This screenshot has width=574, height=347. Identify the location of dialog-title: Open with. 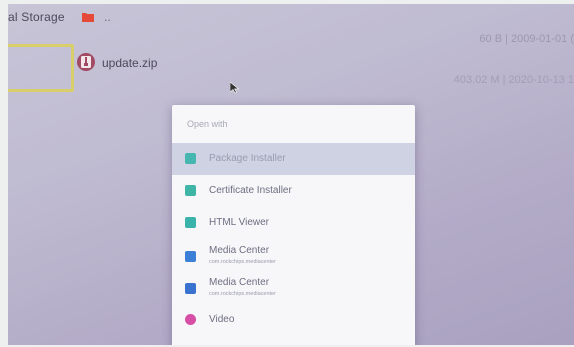
(207, 124).